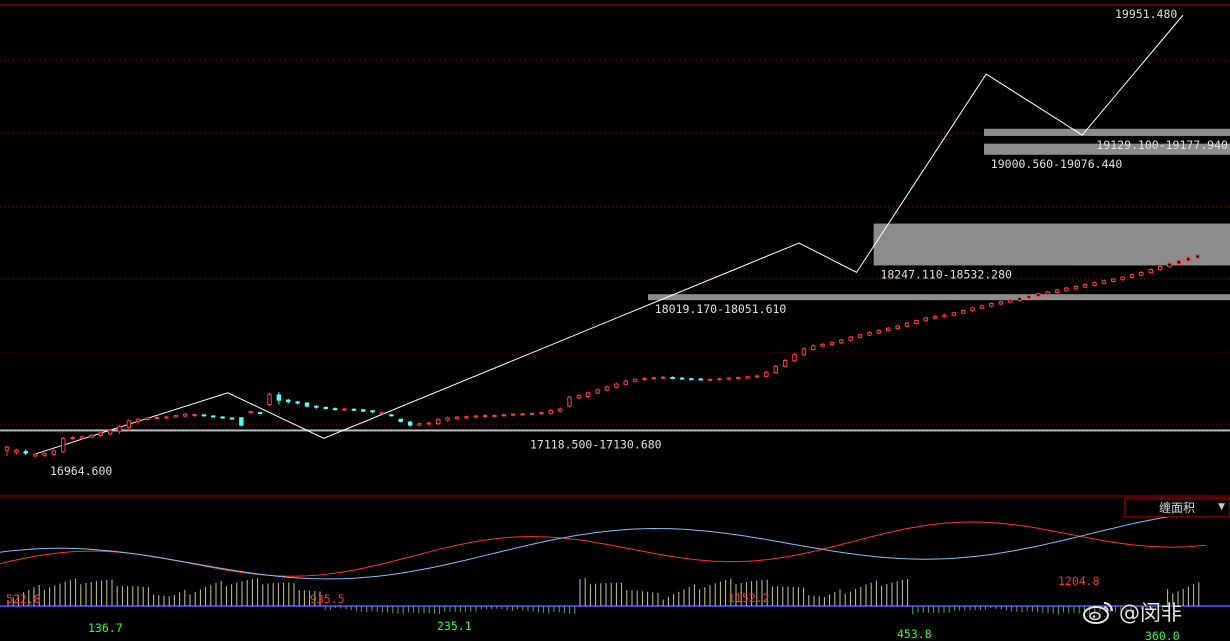 This screenshot has width=1230, height=641. What do you see at coordinates (946, 274) in the screenshot?
I see `pivot-zone-label-2: 18247.110-18532.280` at bounding box center [946, 274].